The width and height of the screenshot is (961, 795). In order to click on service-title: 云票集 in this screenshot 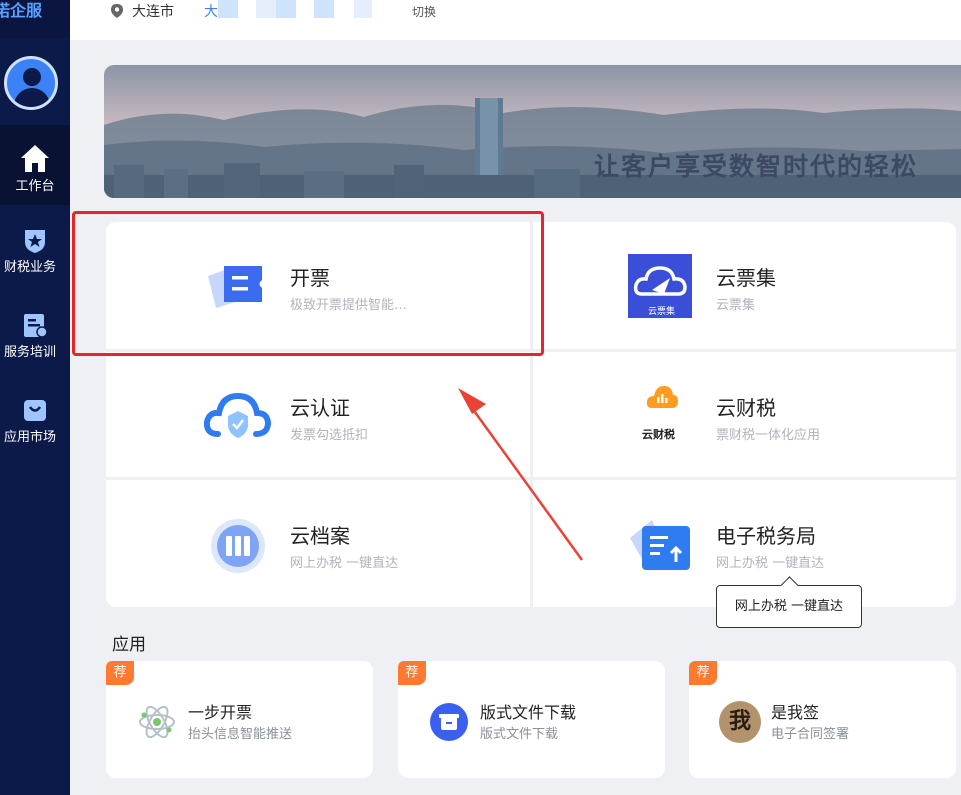, I will do `click(746, 278)`.